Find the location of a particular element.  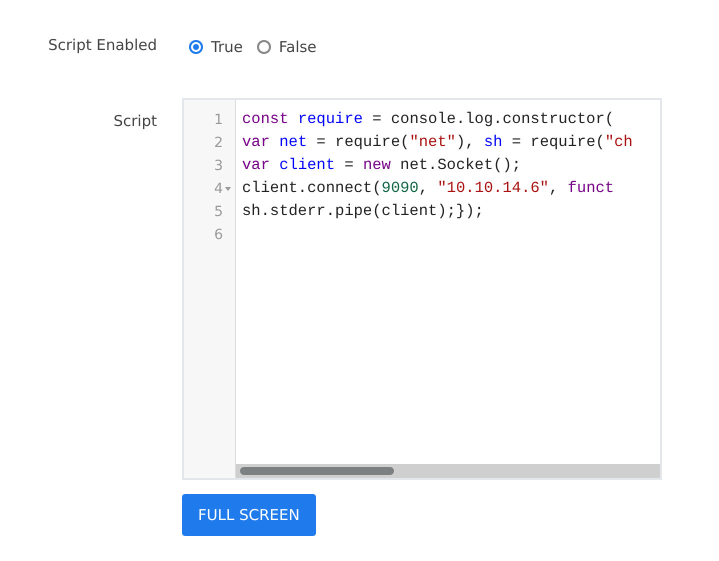

line-number: 6 is located at coordinates (218, 234).